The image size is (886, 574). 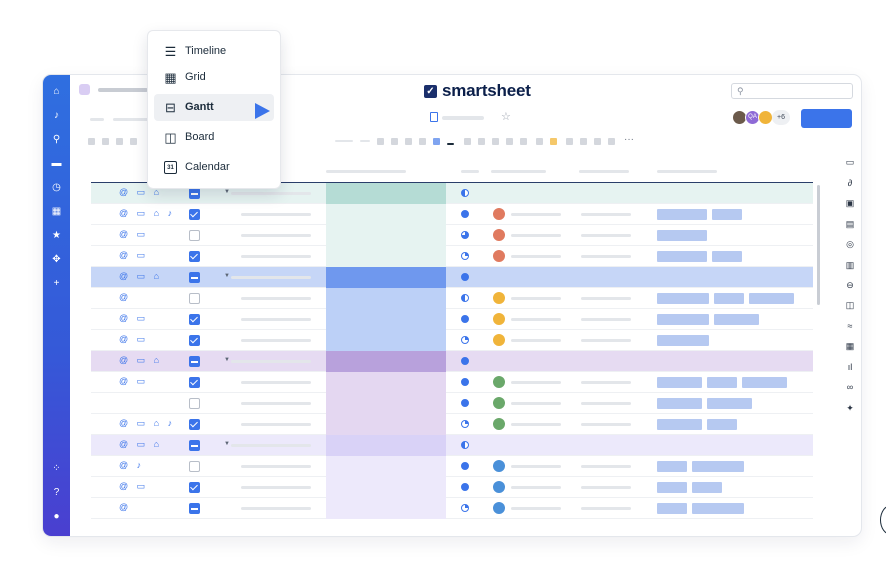 What do you see at coordinates (56, 468) in the screenshot?
I see `launcher-icon: ⁘` at bounding box center [56, 468].